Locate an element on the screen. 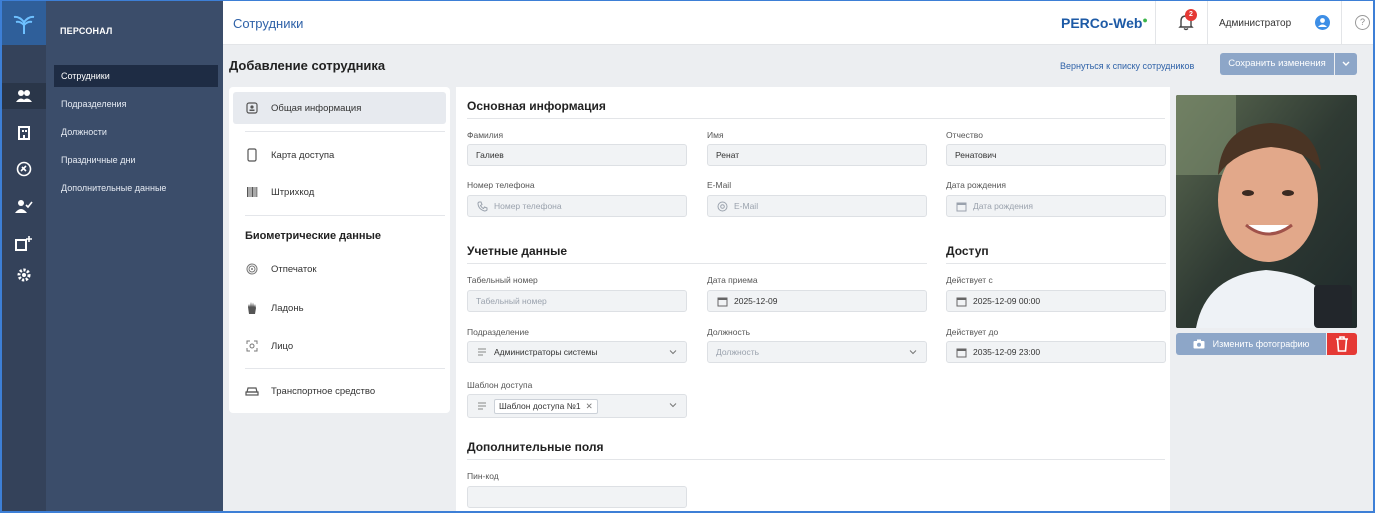  phone-field: Номер телефона is located at coordinates (577, 206).